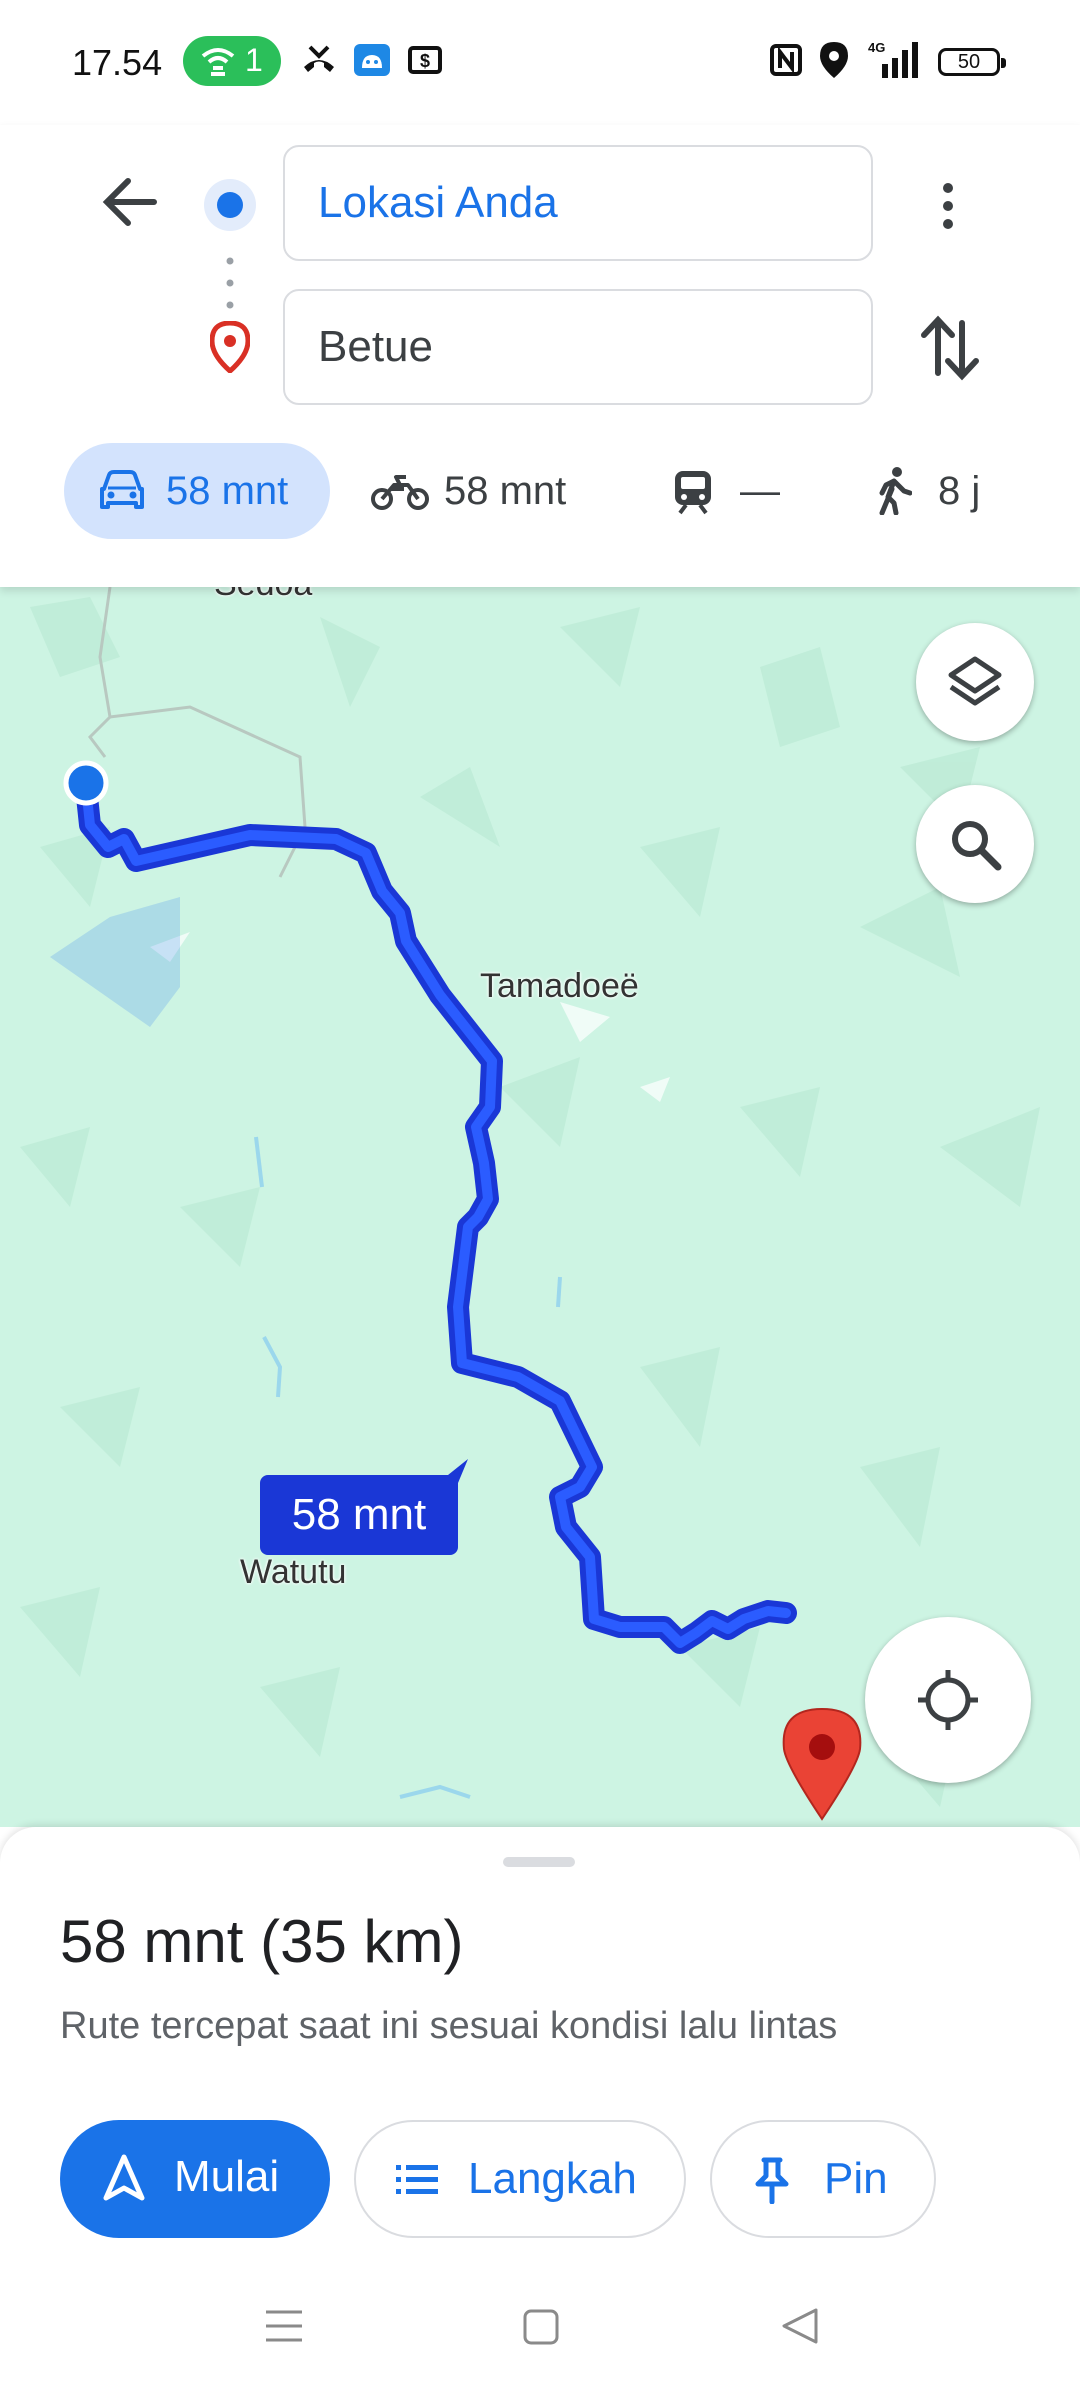  What do you see at coordinates (86, 783) in the screenshot?
I see `current-location-dot` at bounding box center [86, 783].